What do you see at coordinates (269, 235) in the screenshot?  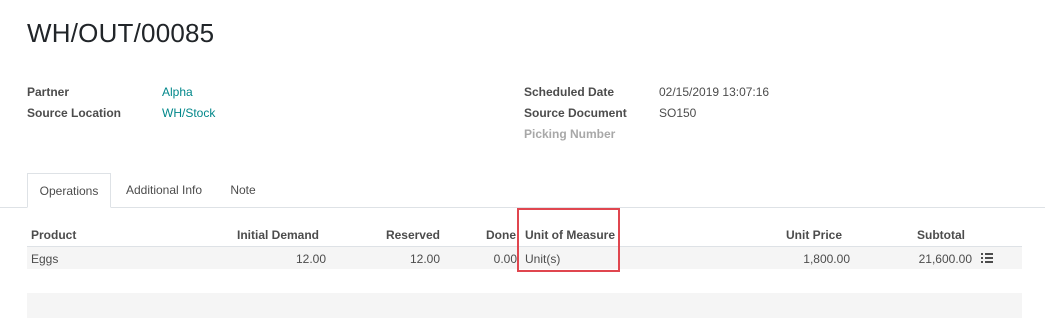 I see `column-header-initial-demand: Initial Demand` at bounding box center [269, 235].